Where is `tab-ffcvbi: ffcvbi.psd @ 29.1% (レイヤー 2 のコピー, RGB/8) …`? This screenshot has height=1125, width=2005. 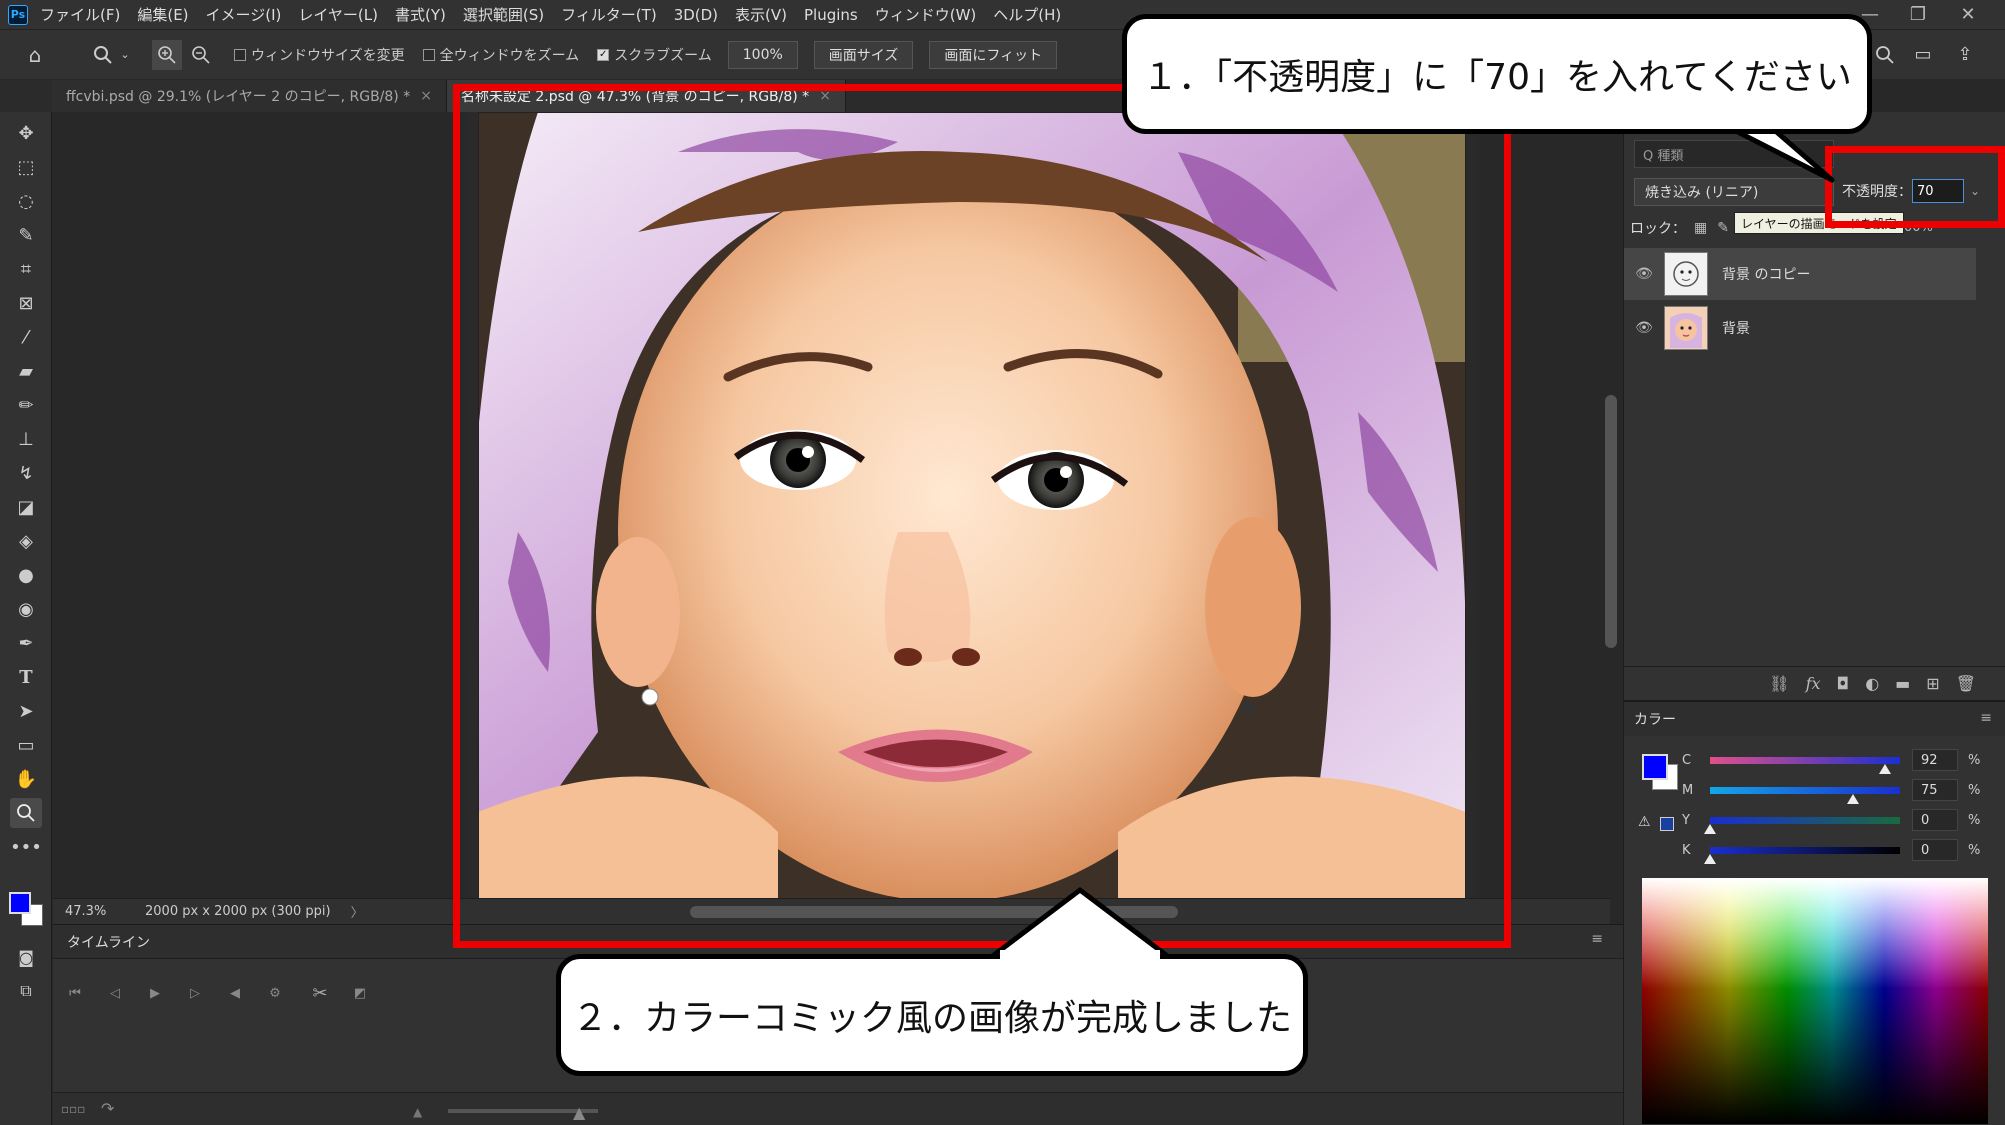
tab-ffcvbi: ffcvbi.psd @ 29.1% (レイヤー 2 のコピー, RGB/8) … is located at coordinates (249, 96).